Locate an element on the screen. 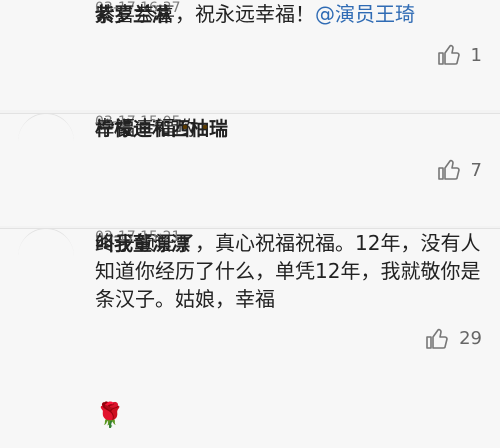 This screenshot has height=448, width=500. mention-link: @演员王琦 is located at coordinates (365, 14).